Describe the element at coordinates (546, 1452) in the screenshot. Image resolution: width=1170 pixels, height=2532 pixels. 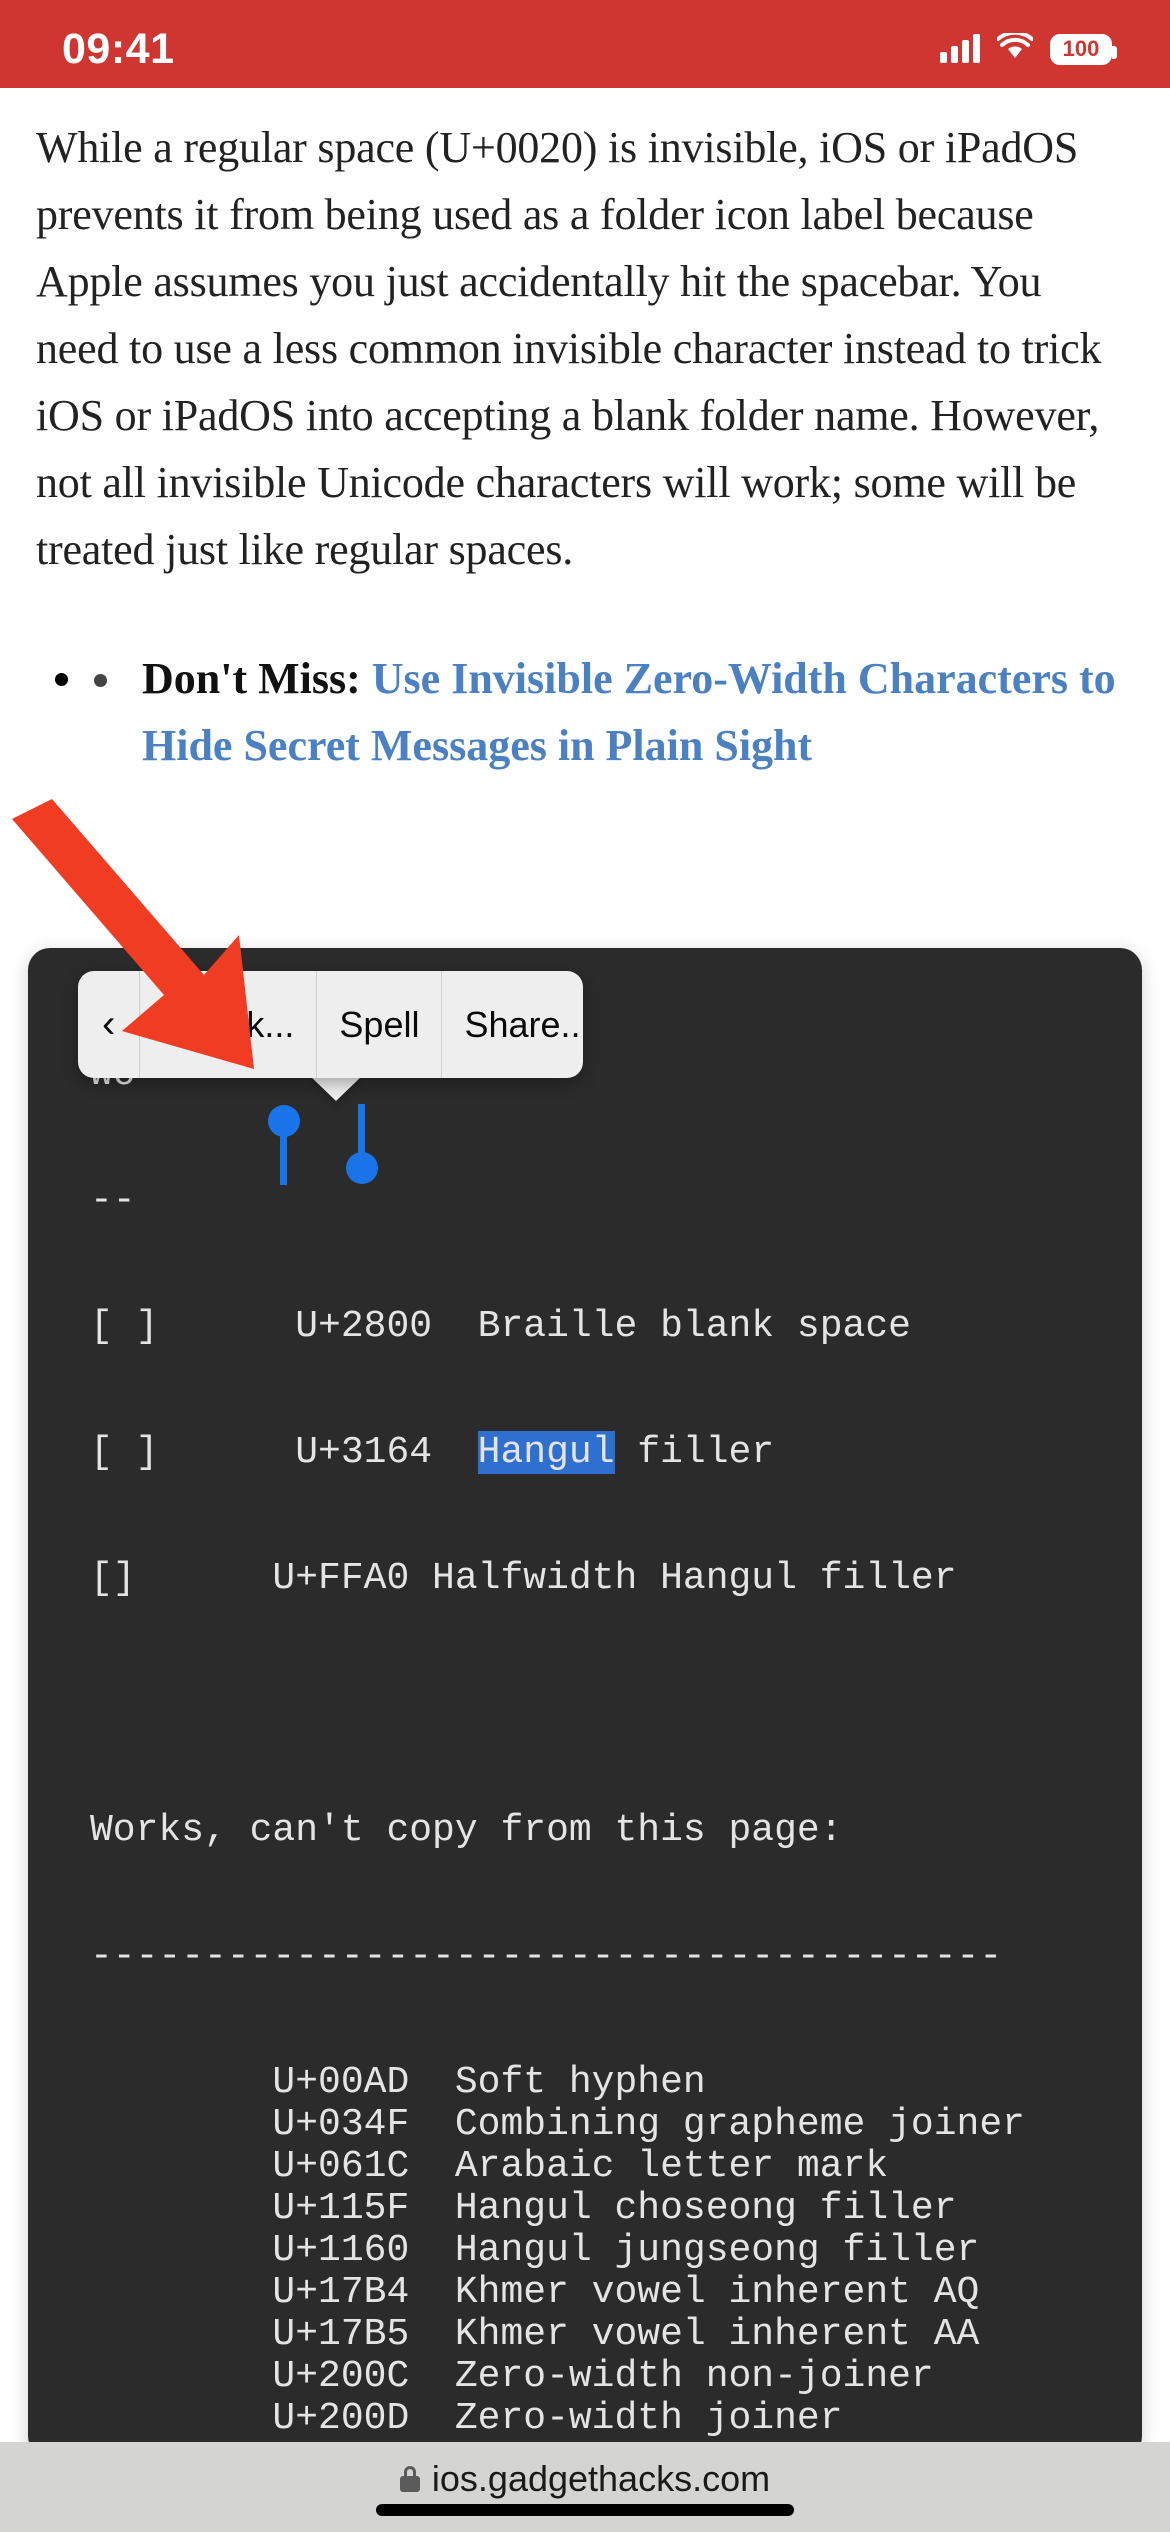
I see `selected-text: Hangul` at that location.